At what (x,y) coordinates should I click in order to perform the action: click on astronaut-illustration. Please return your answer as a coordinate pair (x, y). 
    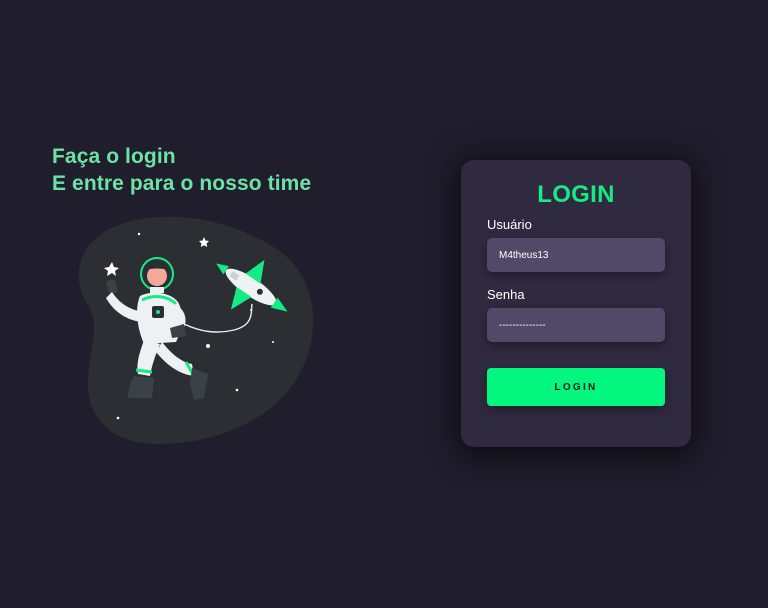
    Looking at the image, I should click on (196, 330).